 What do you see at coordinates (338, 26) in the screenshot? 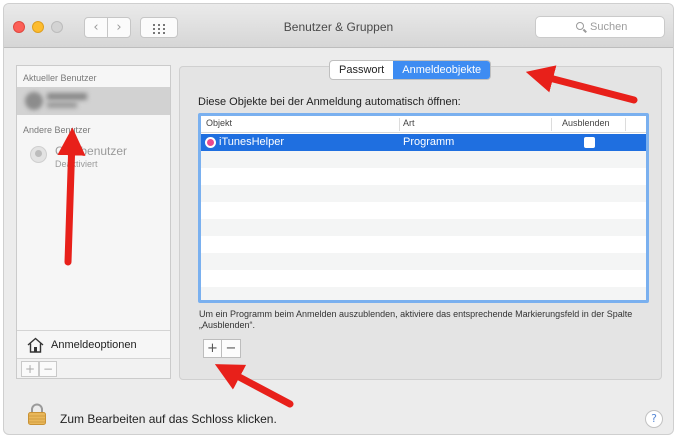
I see `title-bar: ‹ › Benutzer & Gruppen Suchen` at bounding box center [338, 26].